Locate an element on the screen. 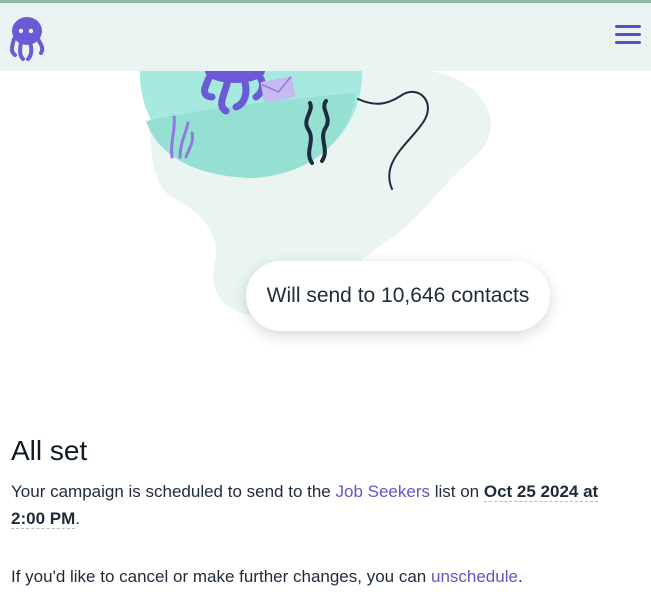 The width and height of the screenshot is (651, 599). recipient-count-text: Will send to 10,646 contacts is located at coordinates (398, 295).